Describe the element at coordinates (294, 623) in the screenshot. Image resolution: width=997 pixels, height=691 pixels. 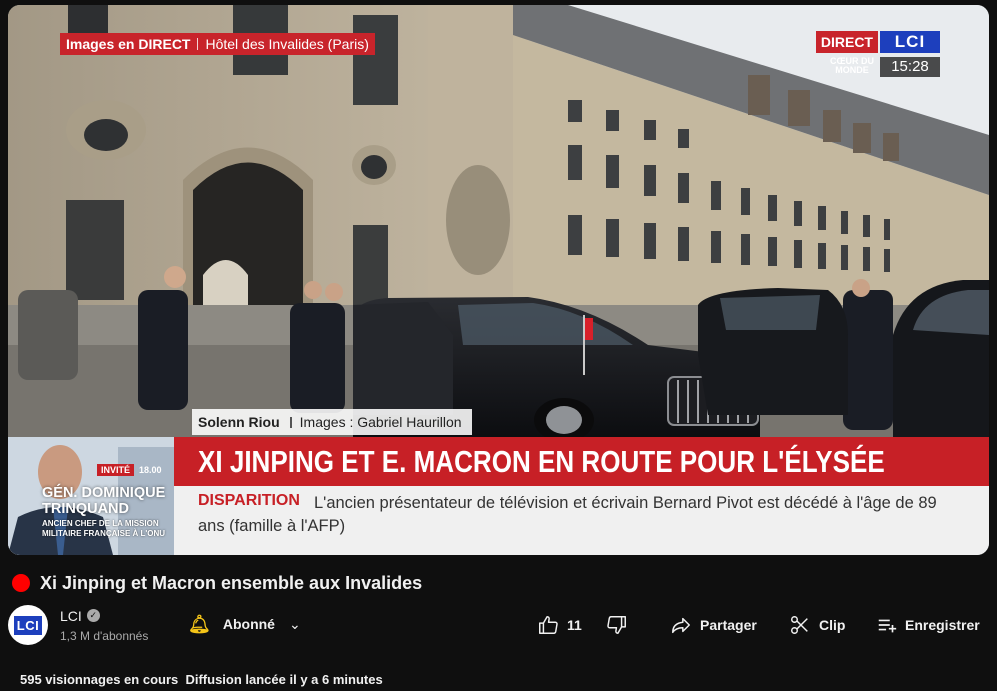
I see `chevron-down-icon: ⌄` at that location.